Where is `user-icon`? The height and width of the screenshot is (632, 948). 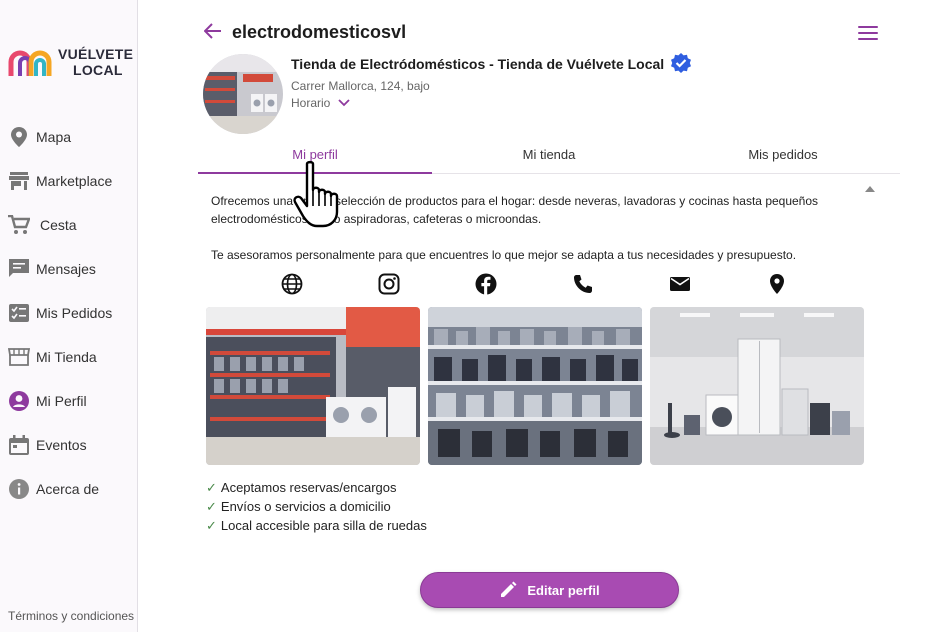 user-icon is located at coordinates (19, 401).